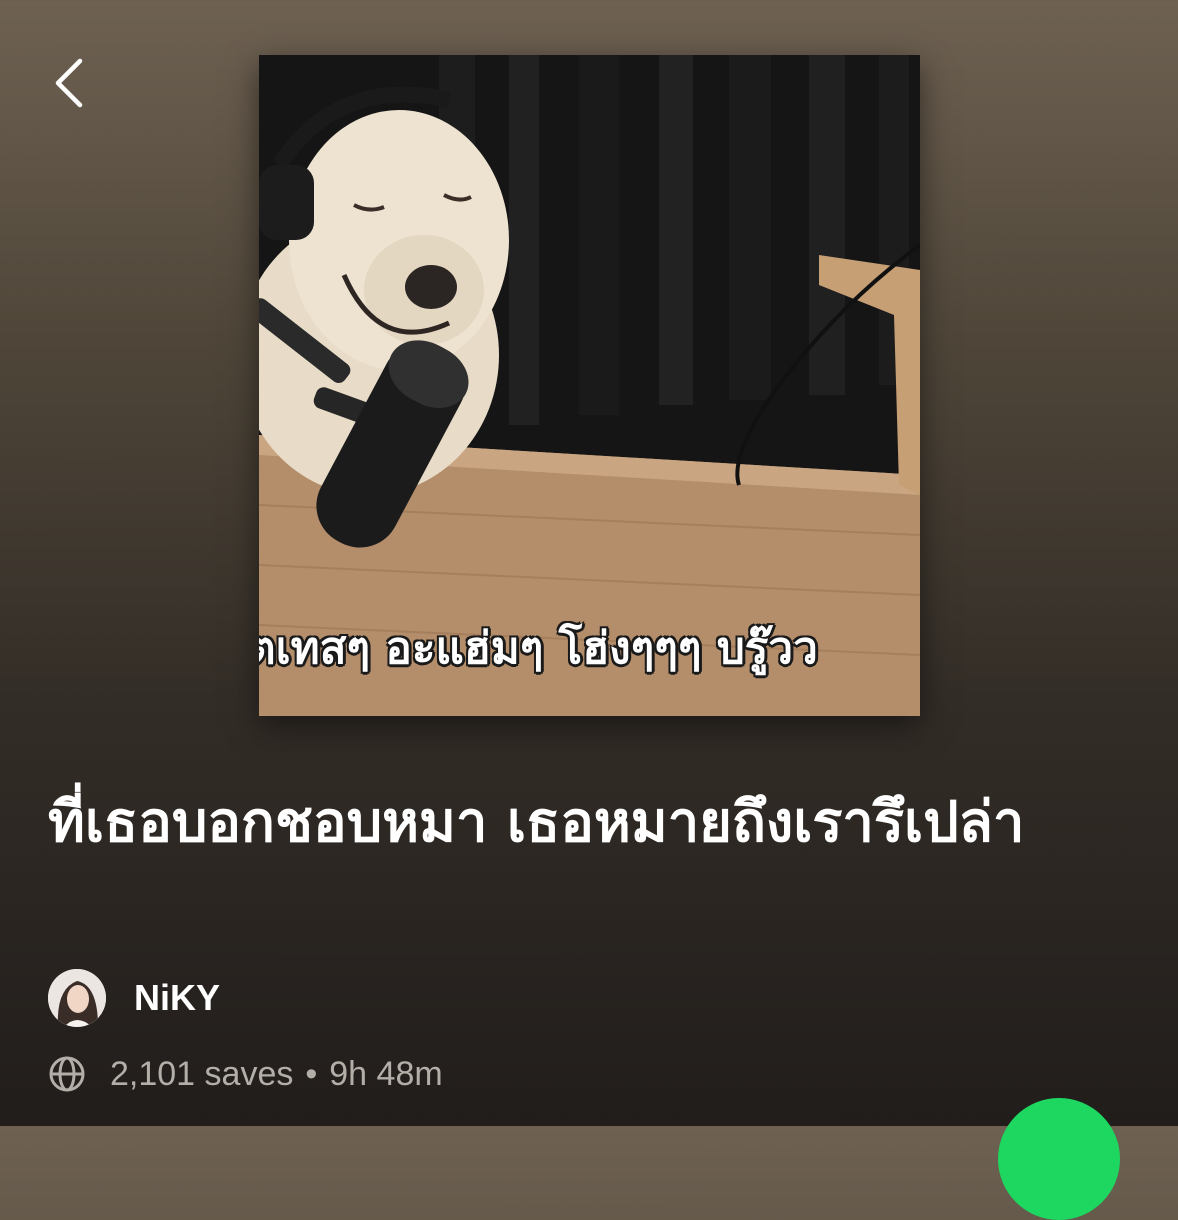 Image resolution: width=1178 pixels, height=1220 pixels. I want to click on chevron-left-icon, so click(69, 83).